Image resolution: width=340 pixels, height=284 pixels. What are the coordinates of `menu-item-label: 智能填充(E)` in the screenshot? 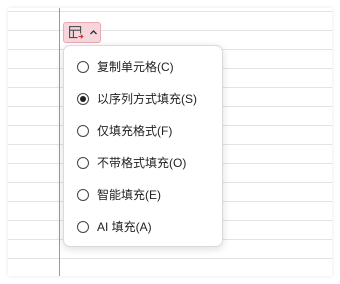 It's located at (129, 195).